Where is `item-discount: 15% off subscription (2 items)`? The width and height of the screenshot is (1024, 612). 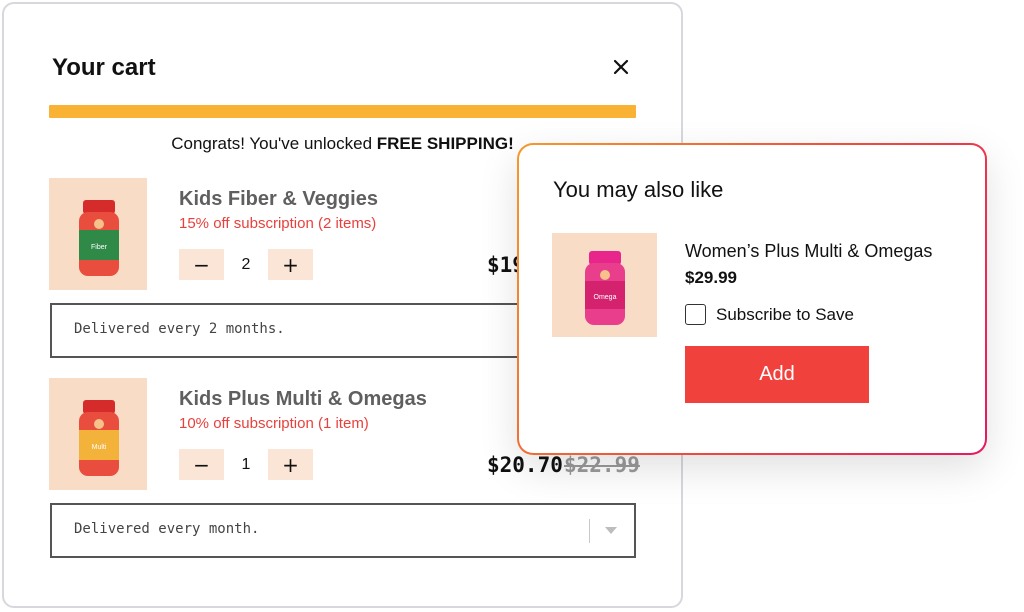 item-discount: 15% off subscription (2 items) is located at coordinates (278, 223).